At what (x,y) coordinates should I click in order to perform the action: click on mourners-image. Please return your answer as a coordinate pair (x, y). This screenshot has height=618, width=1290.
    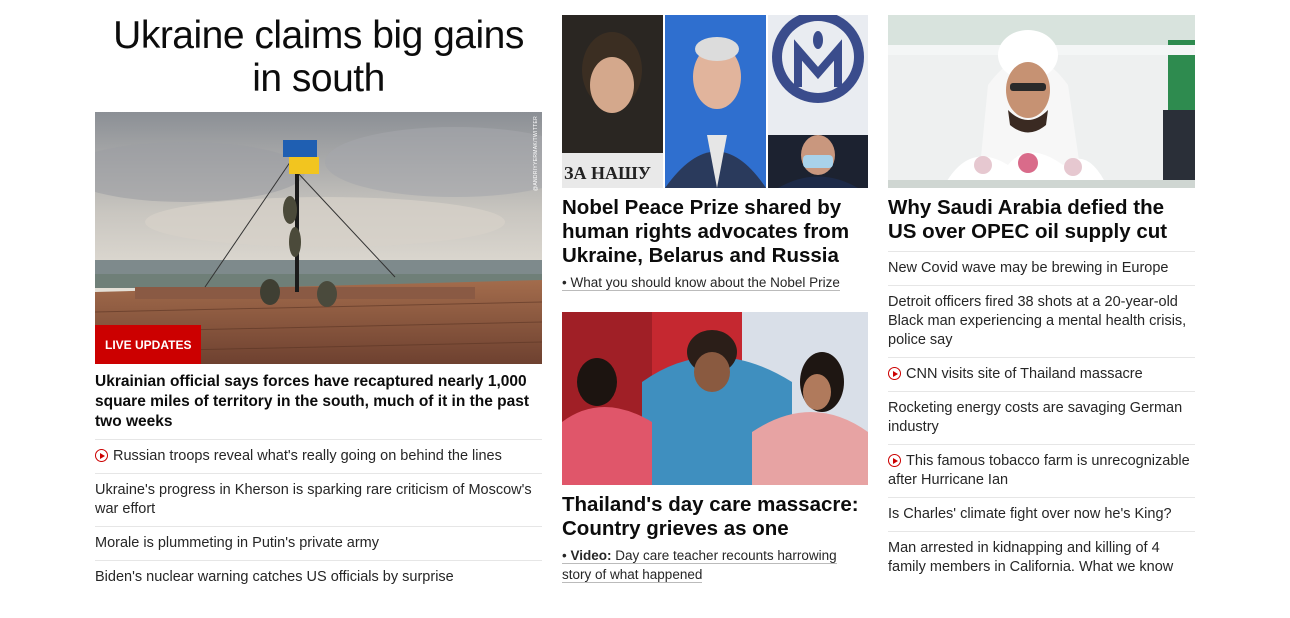
    Looking at the image, I should click on (715, 398).